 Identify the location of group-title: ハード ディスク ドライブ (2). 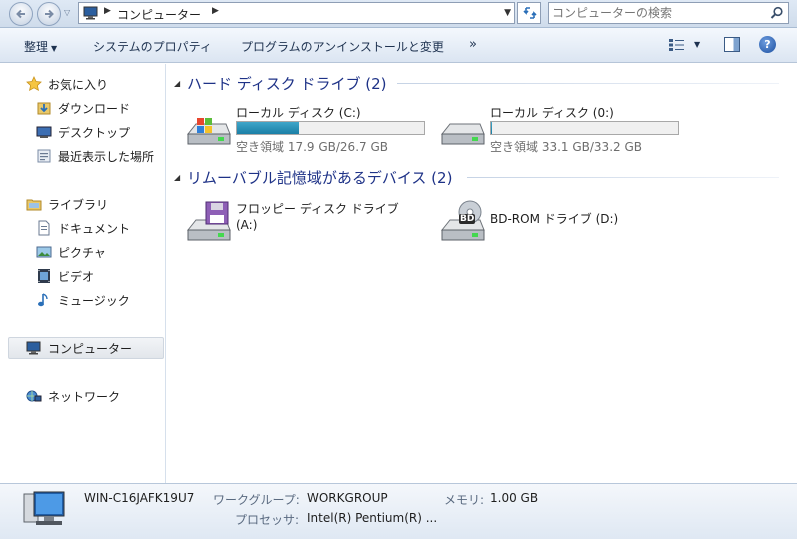
(287, 84).